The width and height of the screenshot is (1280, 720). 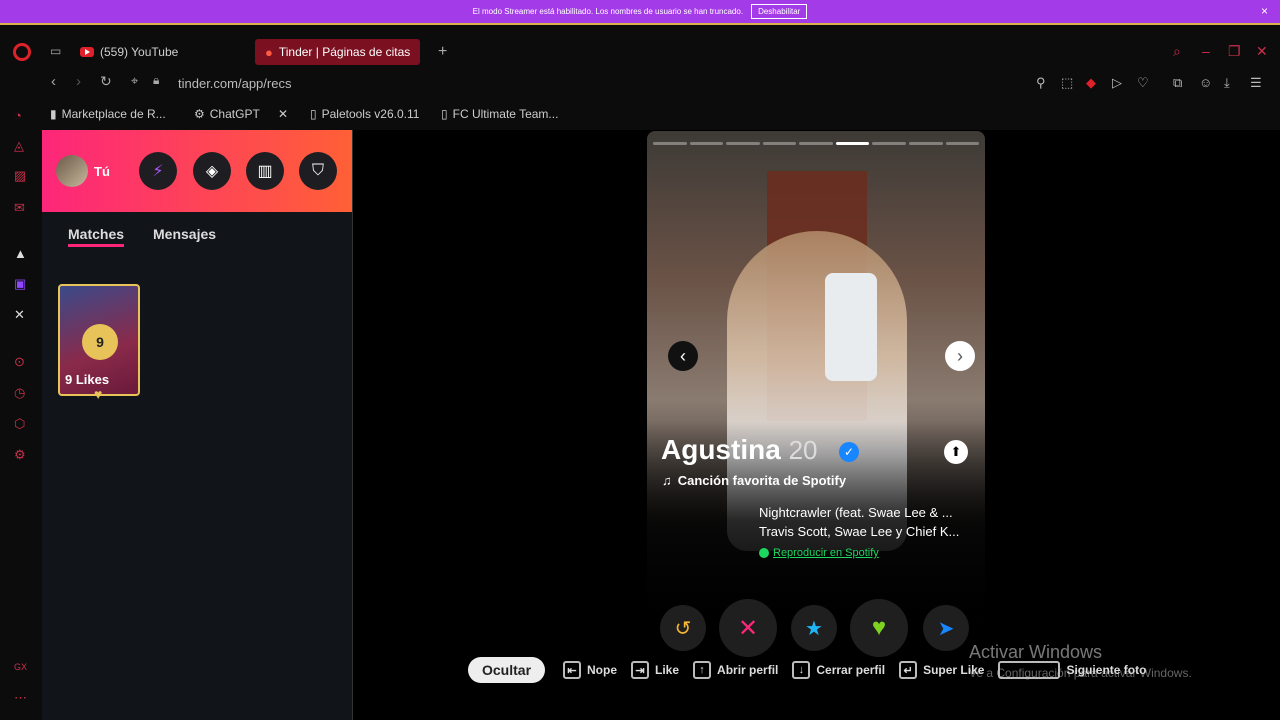 I want to click on tab-youtube: (559) YouTube, so click(x=129, y=52).